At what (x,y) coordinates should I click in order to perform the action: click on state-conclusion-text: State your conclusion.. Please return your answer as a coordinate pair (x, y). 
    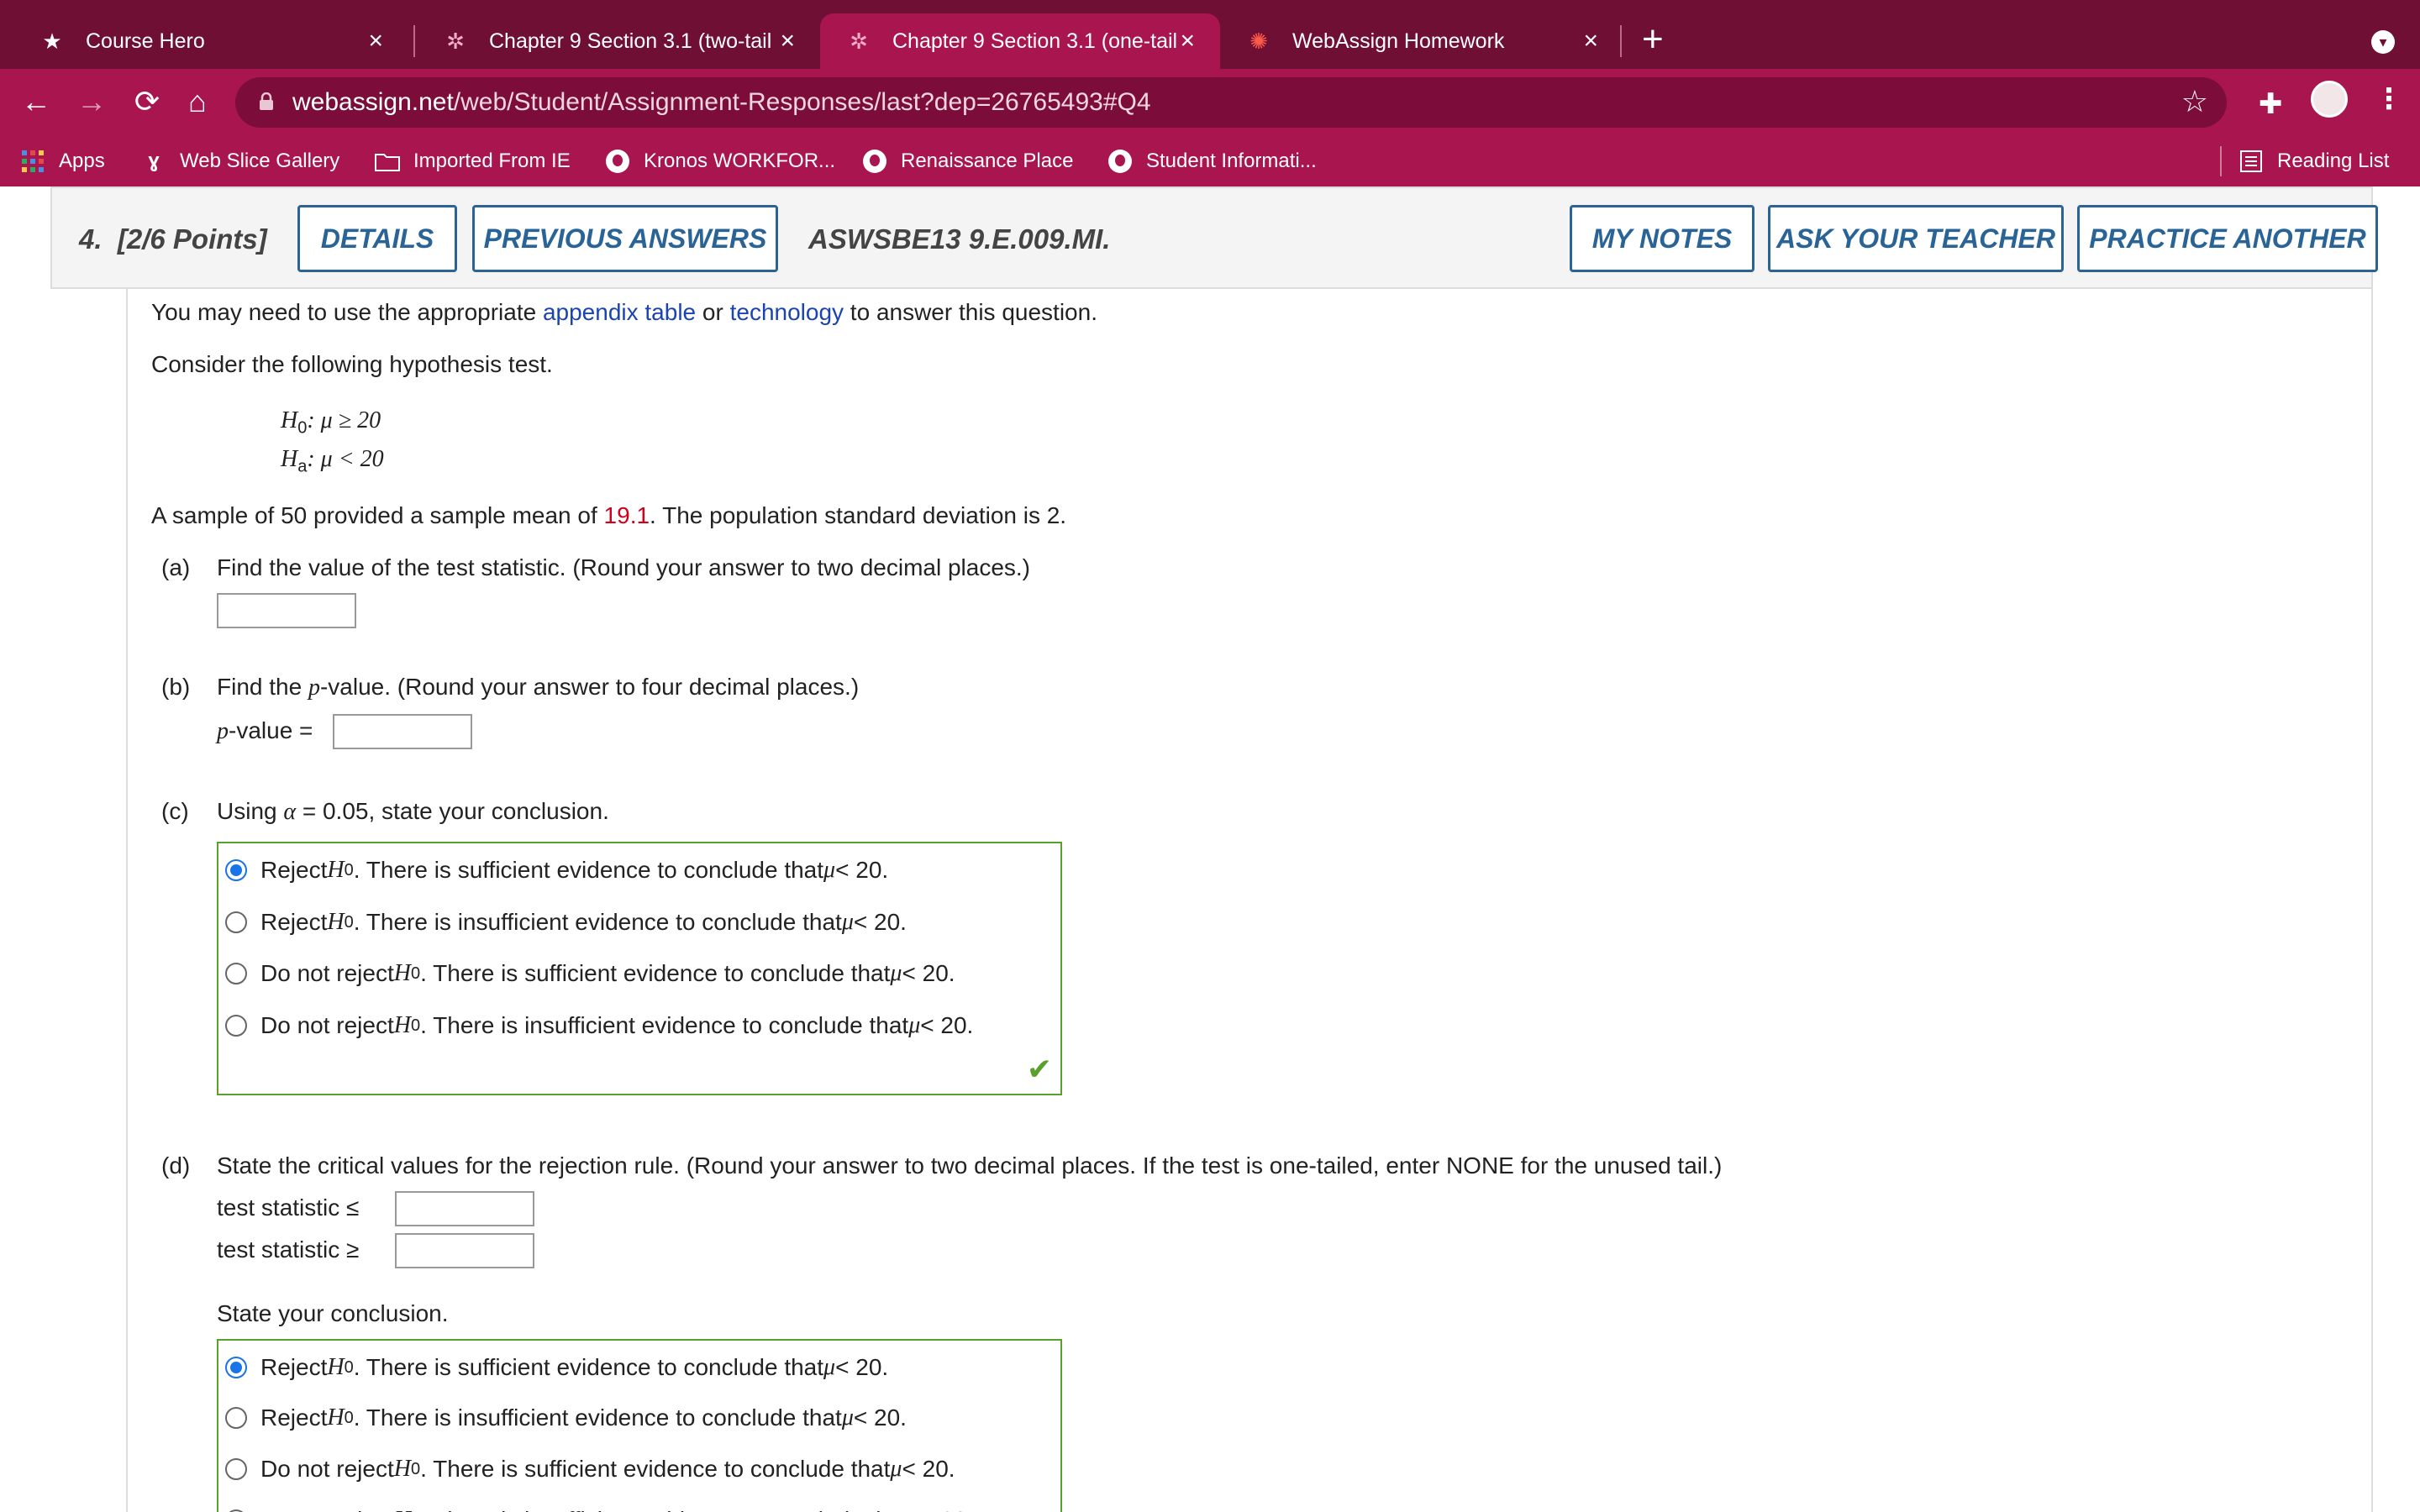
    Looking at the image, I should click on (333, 1313).